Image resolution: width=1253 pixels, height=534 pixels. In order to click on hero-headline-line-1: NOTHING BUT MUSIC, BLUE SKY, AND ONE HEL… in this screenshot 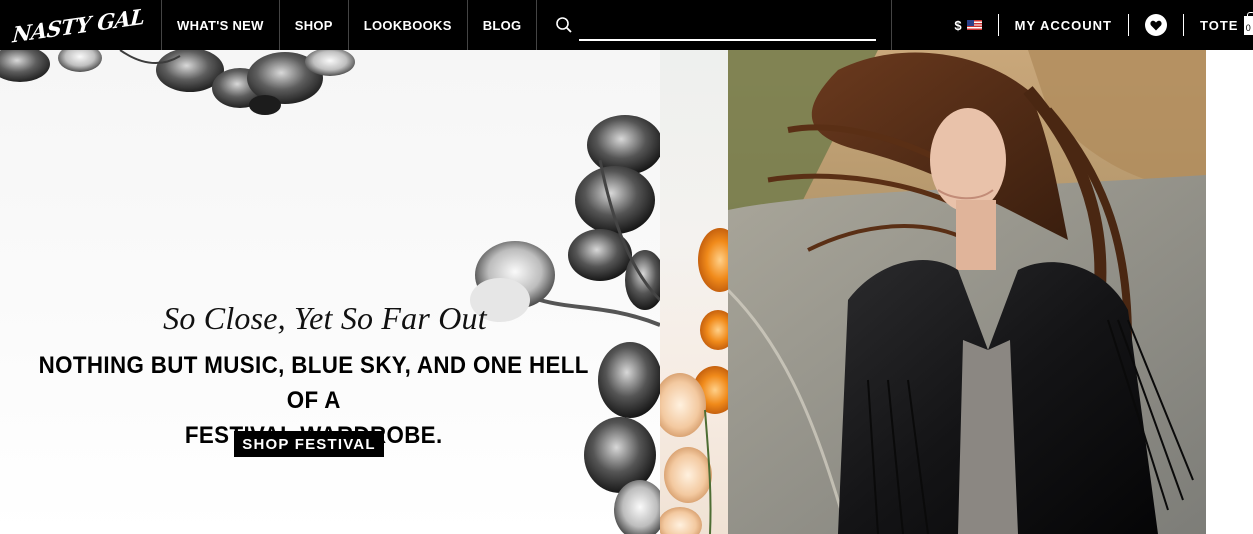, I will do `click(313, 383)`.